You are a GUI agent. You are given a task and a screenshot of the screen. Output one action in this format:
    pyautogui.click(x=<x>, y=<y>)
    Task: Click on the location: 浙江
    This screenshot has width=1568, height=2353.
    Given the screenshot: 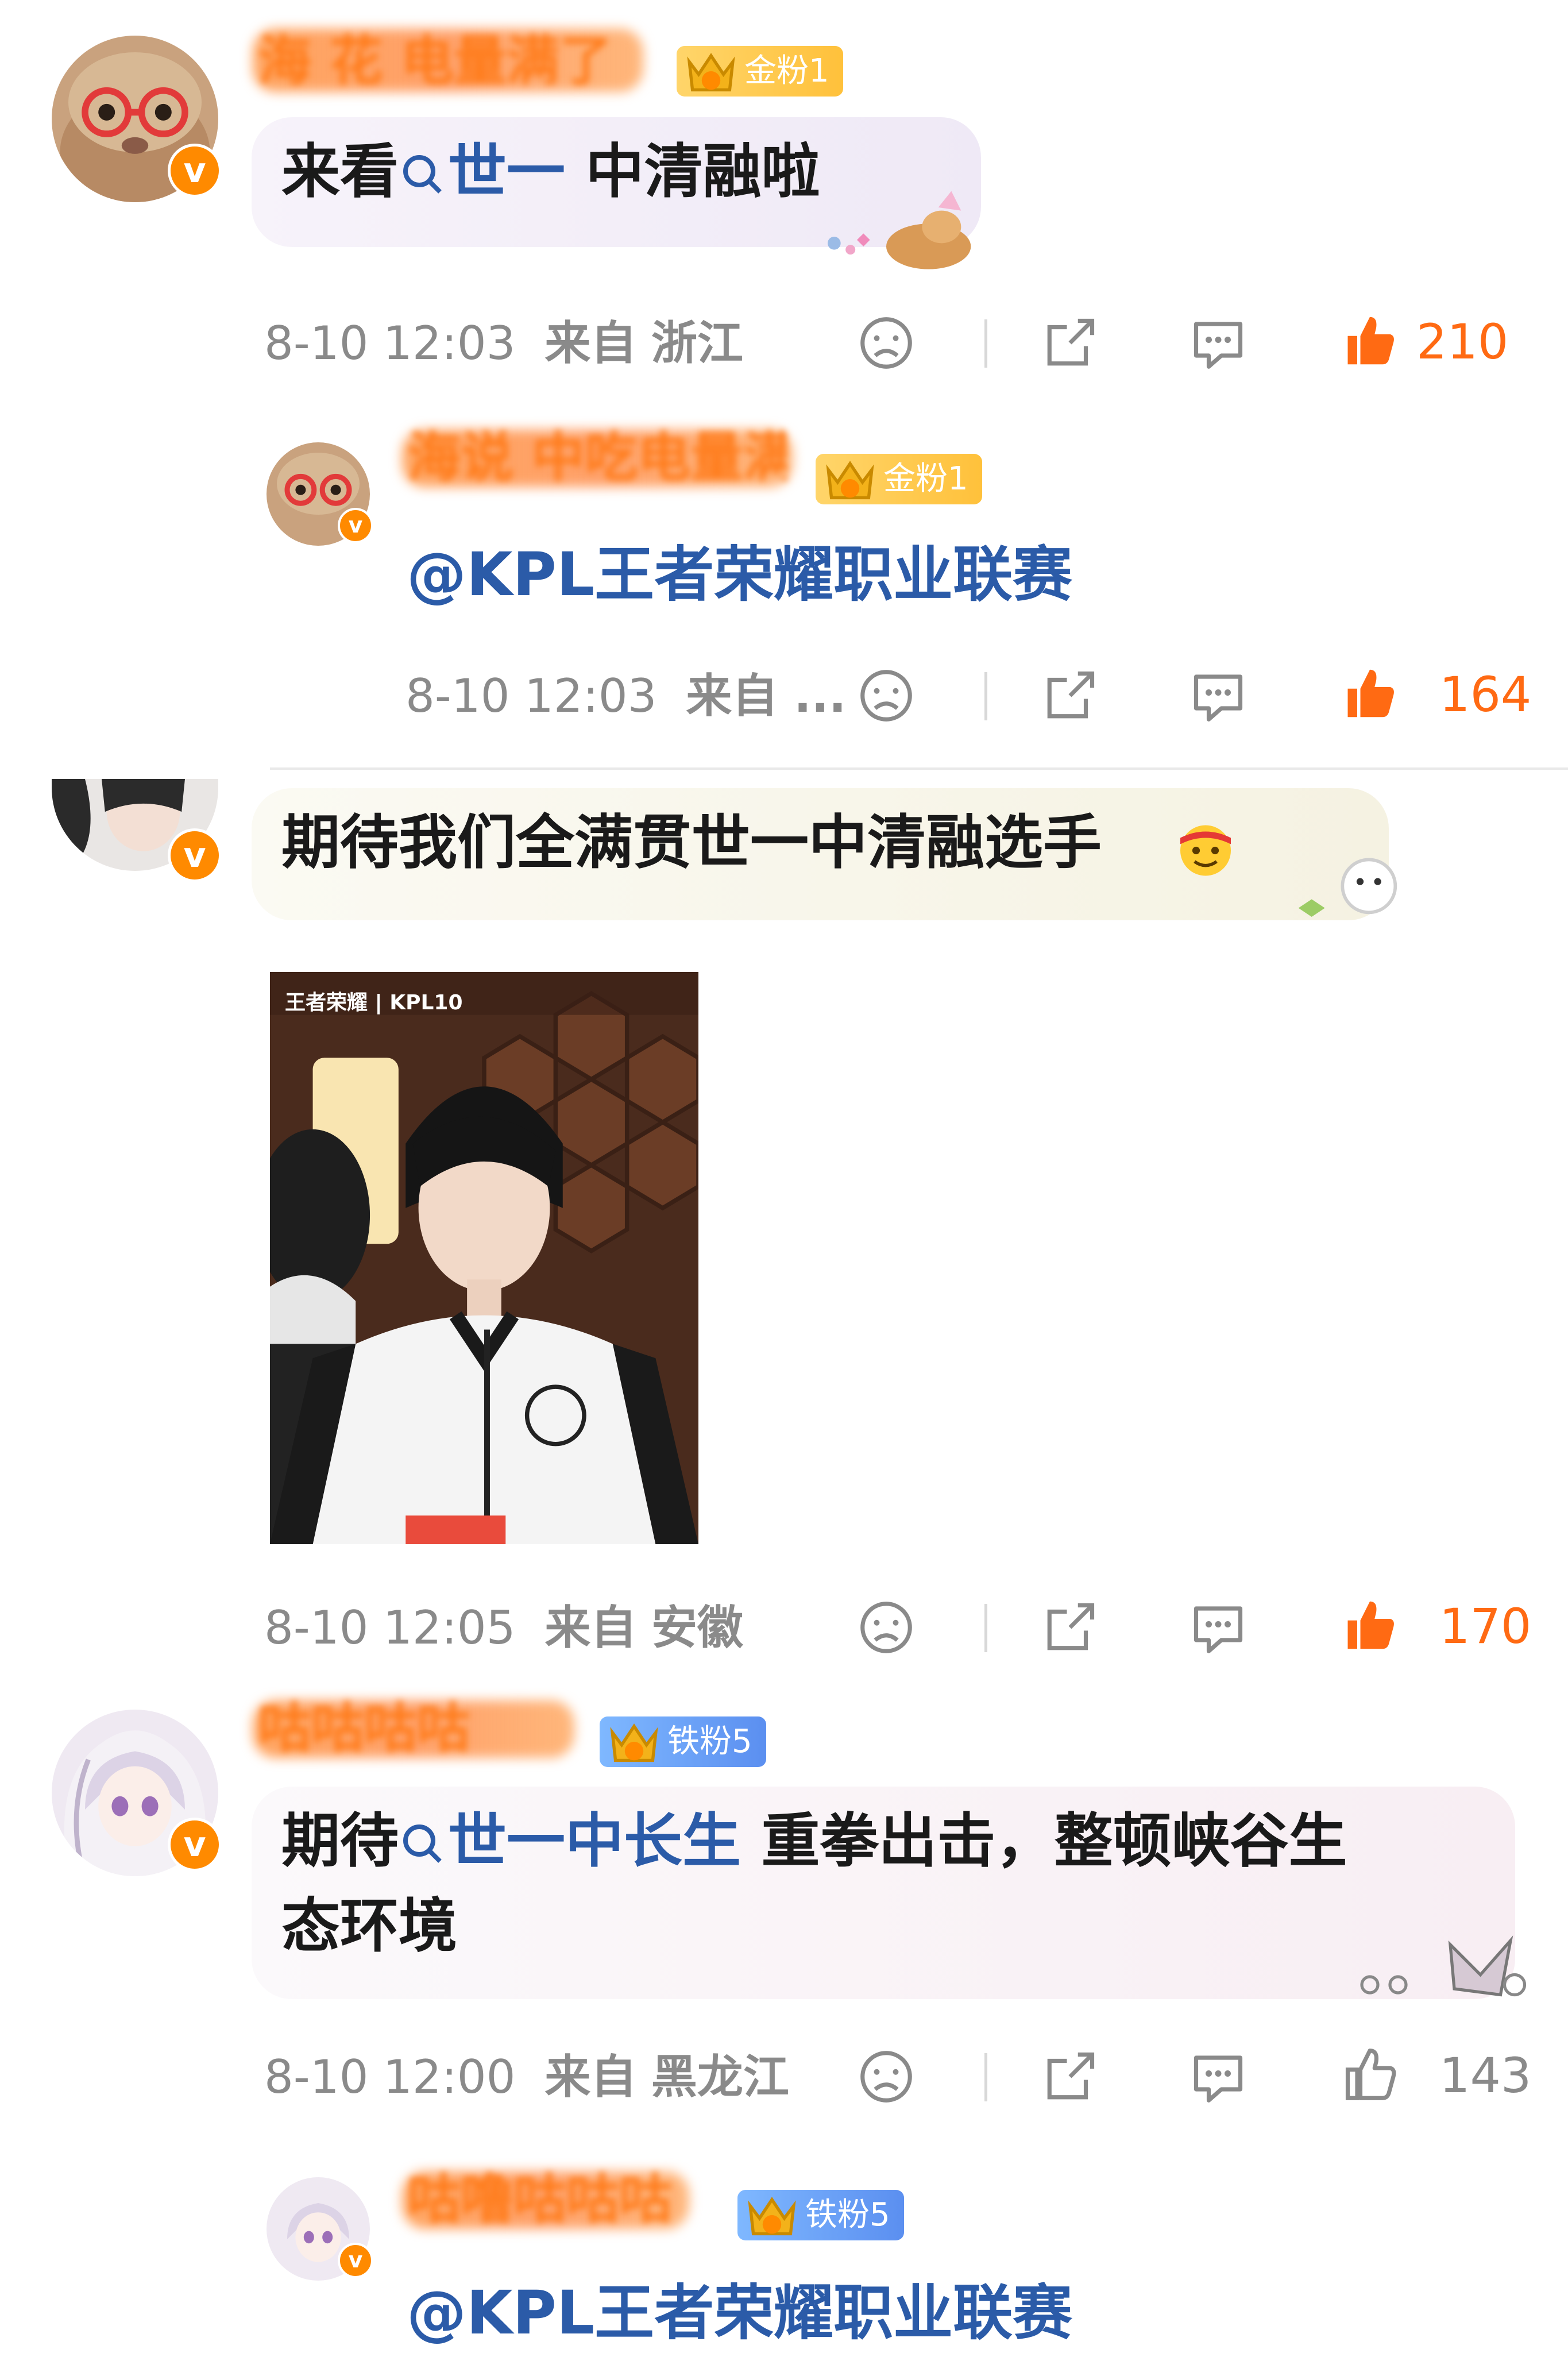 What is the action you would take?
    pyautogui.click(x=697, y=343)
    